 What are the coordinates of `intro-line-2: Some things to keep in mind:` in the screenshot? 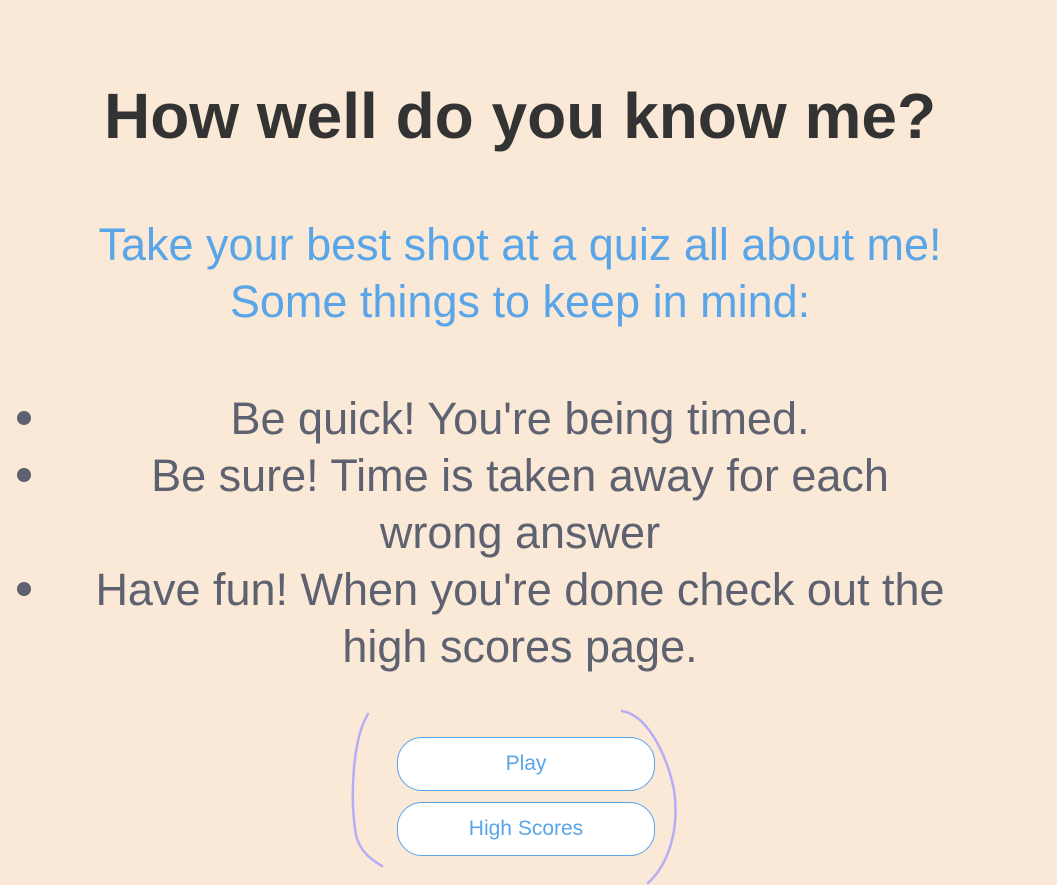 It's located at (520, 301).